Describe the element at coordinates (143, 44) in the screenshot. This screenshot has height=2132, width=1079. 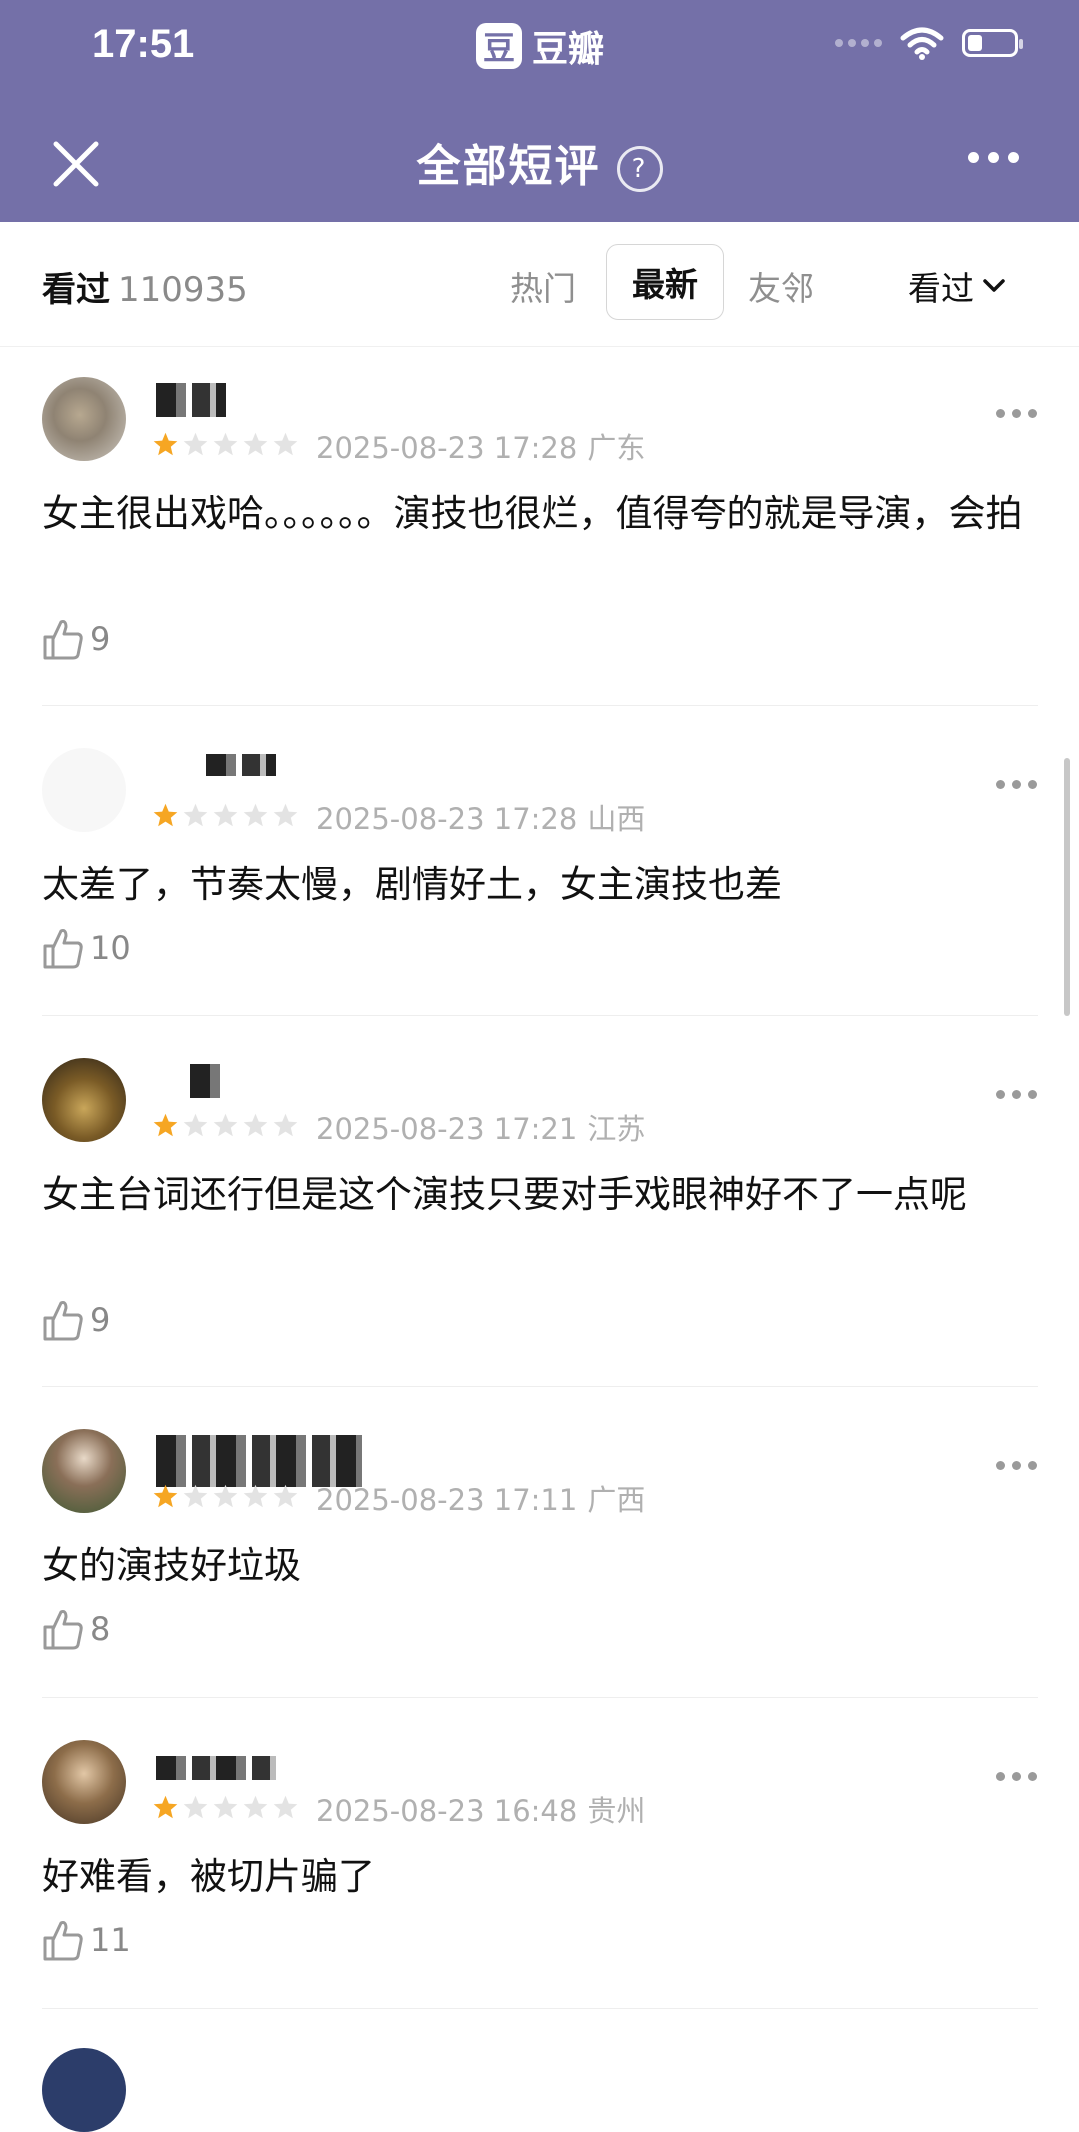
I see `status-time: 17:51` at that location.